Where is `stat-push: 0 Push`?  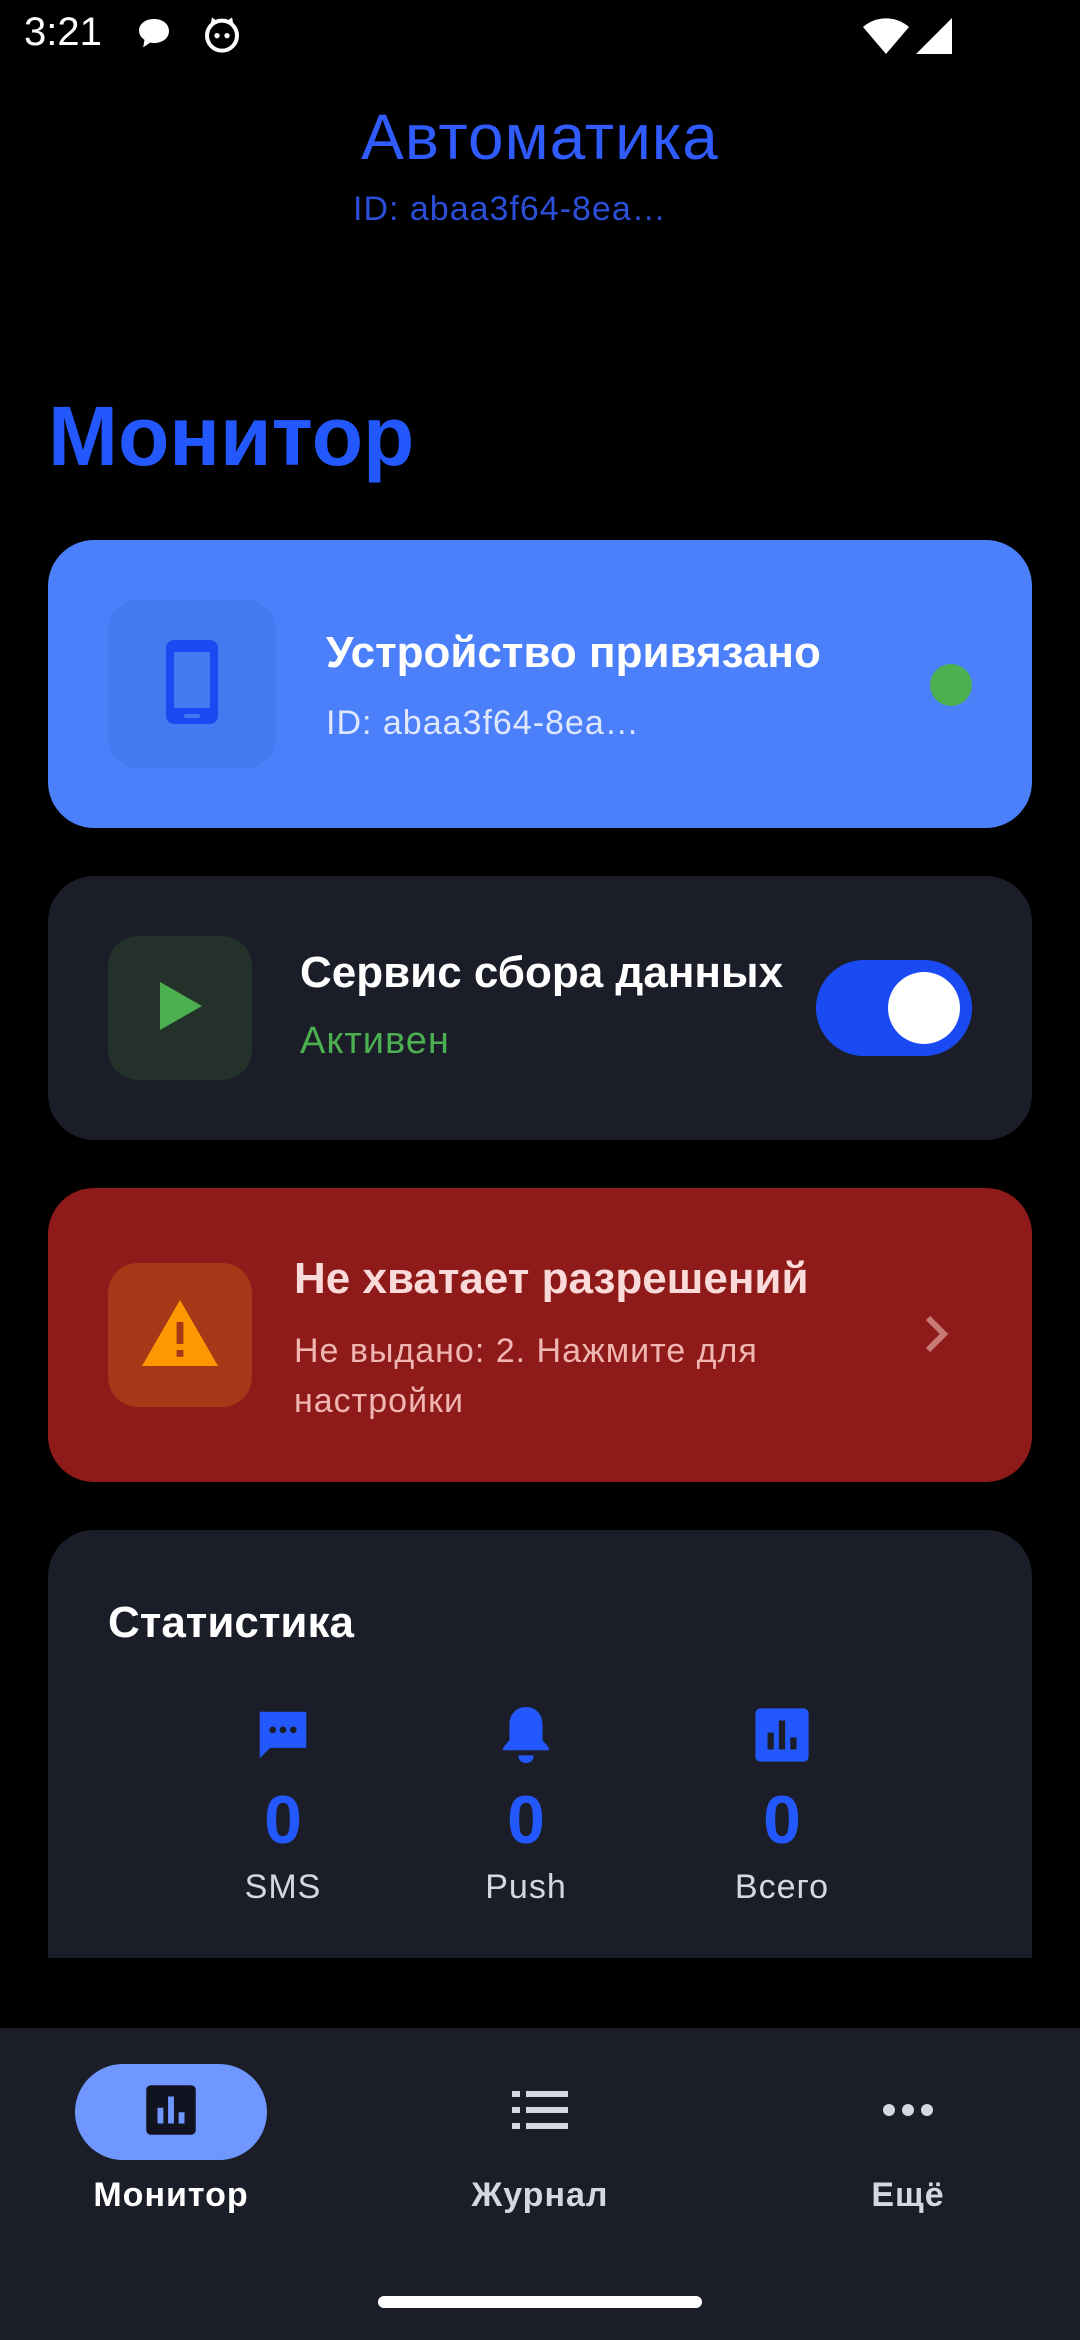
stat-push: 0 Push is located at coordinates (526, 1803).